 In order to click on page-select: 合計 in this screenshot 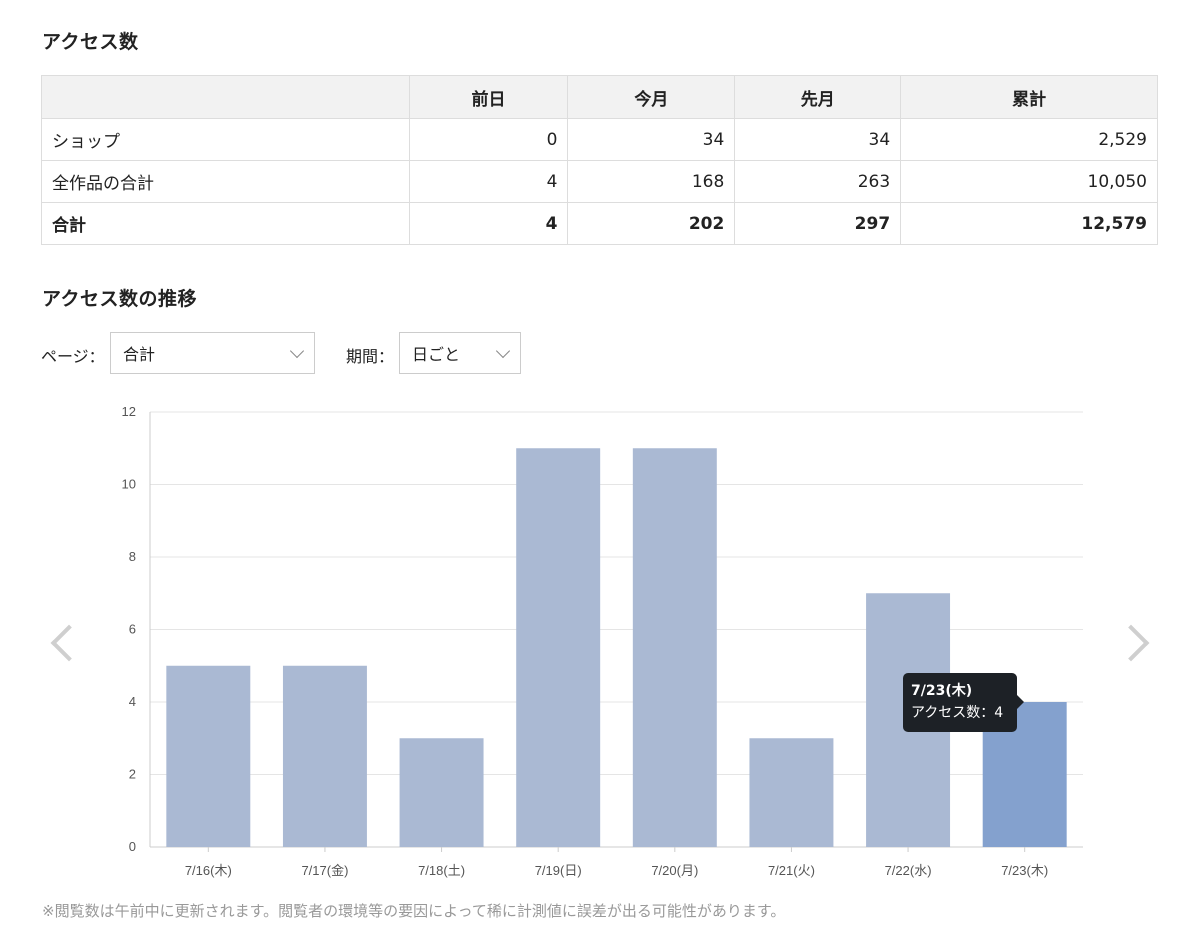, I will do `click(212, 353)`.